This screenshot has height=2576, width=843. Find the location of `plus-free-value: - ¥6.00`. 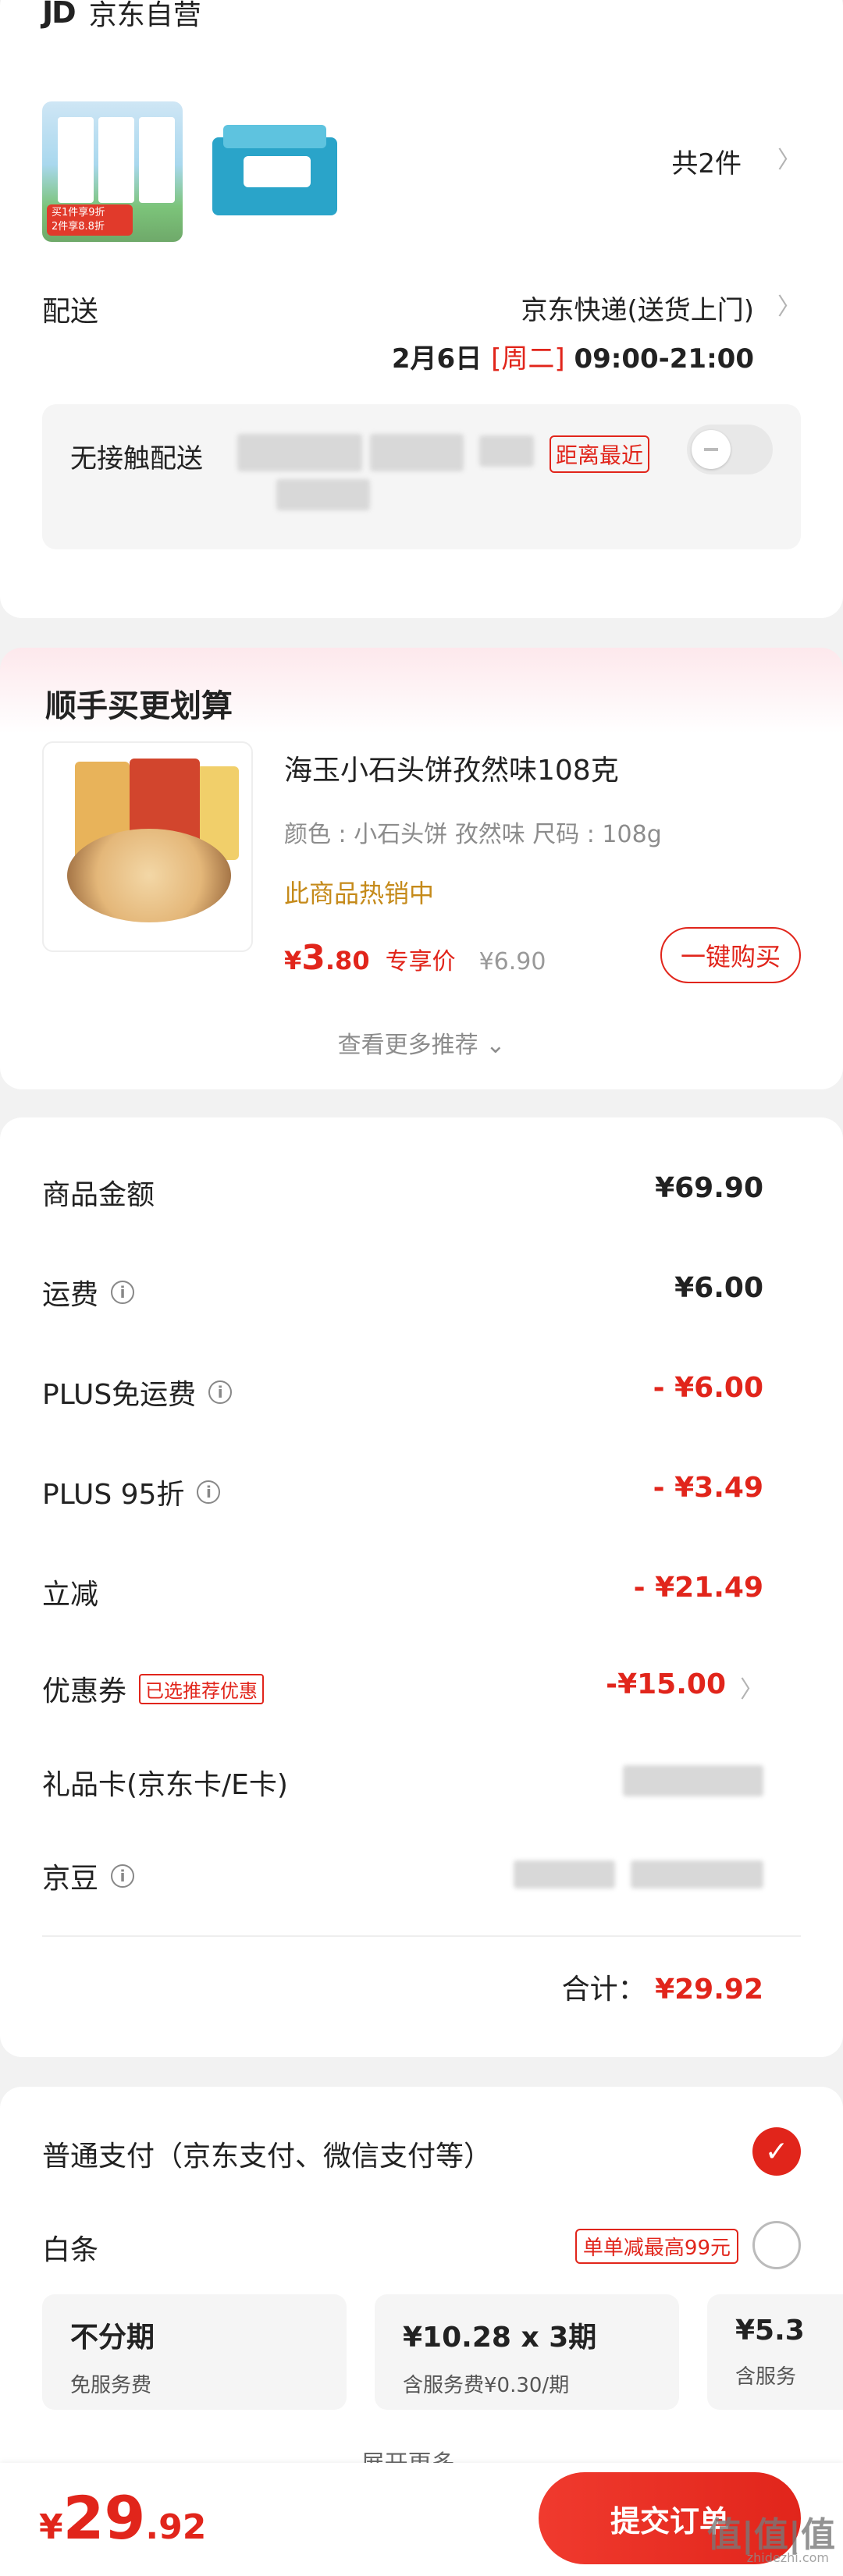

plus-free-value: - ¥6.00 is located at coordinates (708, 1388).